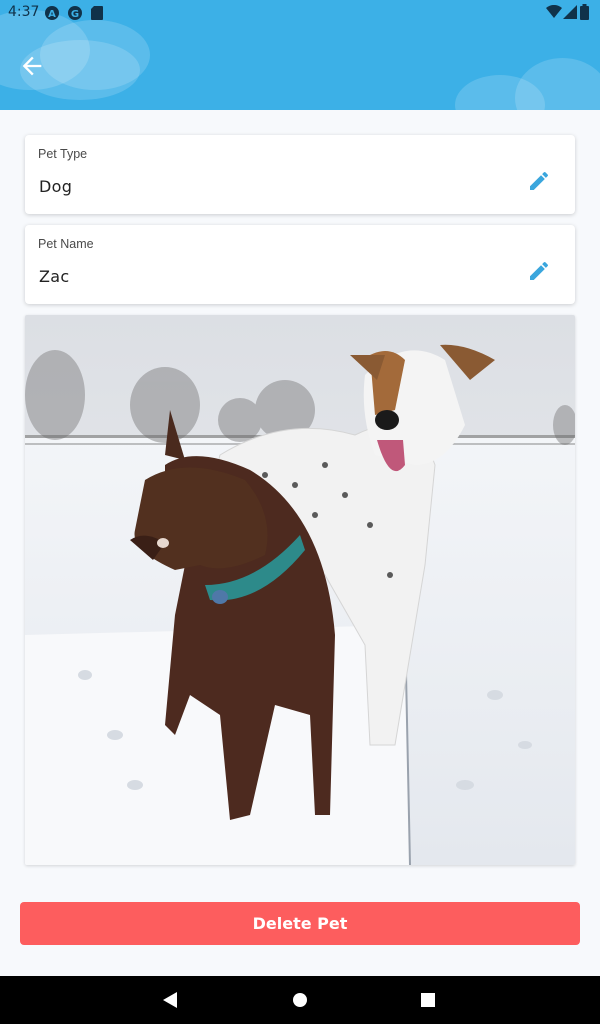 This screenshot has width=600, height=1024. I want to click on home-circle-icon, so click(300, 1000).